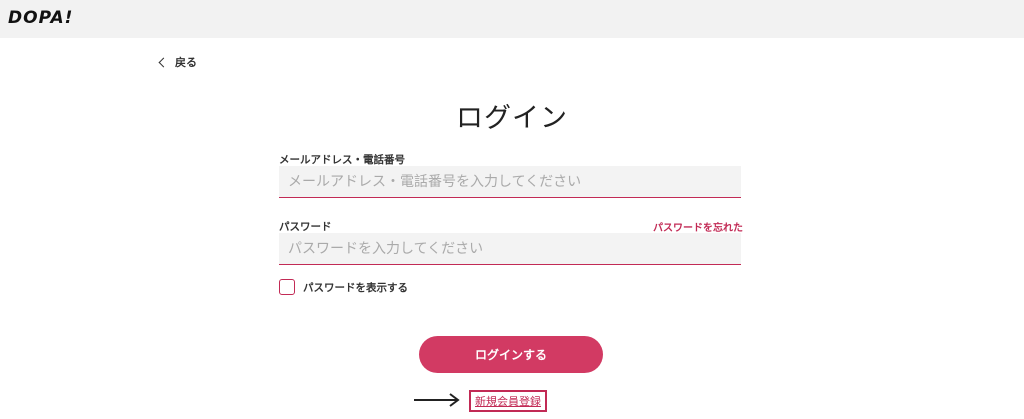 The height and width of the screenshot is (419, 1024). Describe the element at coordinates (510, 249) in the screenshot. I see `password-input` at that location.